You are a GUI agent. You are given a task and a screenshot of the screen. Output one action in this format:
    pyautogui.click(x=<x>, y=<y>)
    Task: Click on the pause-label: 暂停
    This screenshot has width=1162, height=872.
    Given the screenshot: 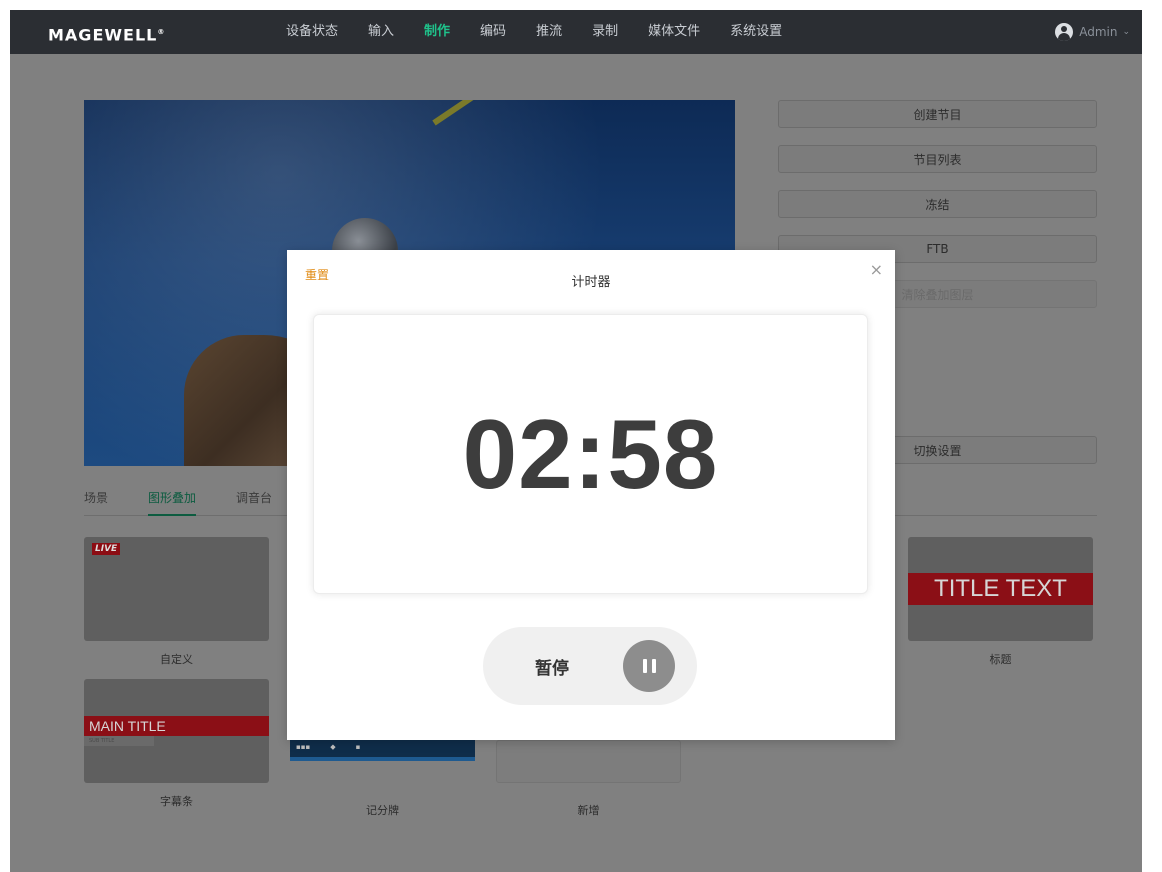 What is the action you would take?
    pyautogui.click(x=552, y=668)
    